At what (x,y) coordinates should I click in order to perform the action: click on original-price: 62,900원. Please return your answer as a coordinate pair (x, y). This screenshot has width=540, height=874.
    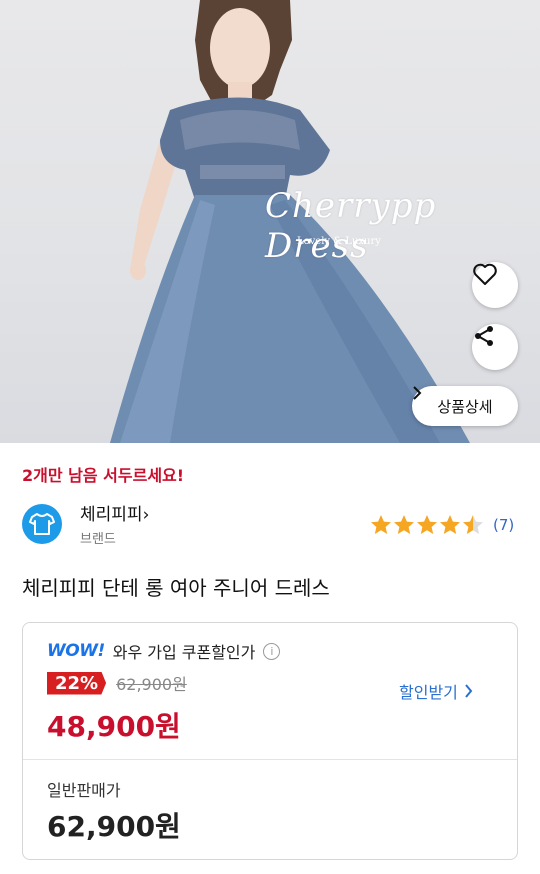
    Looking at the image, I should click on (151, 684).